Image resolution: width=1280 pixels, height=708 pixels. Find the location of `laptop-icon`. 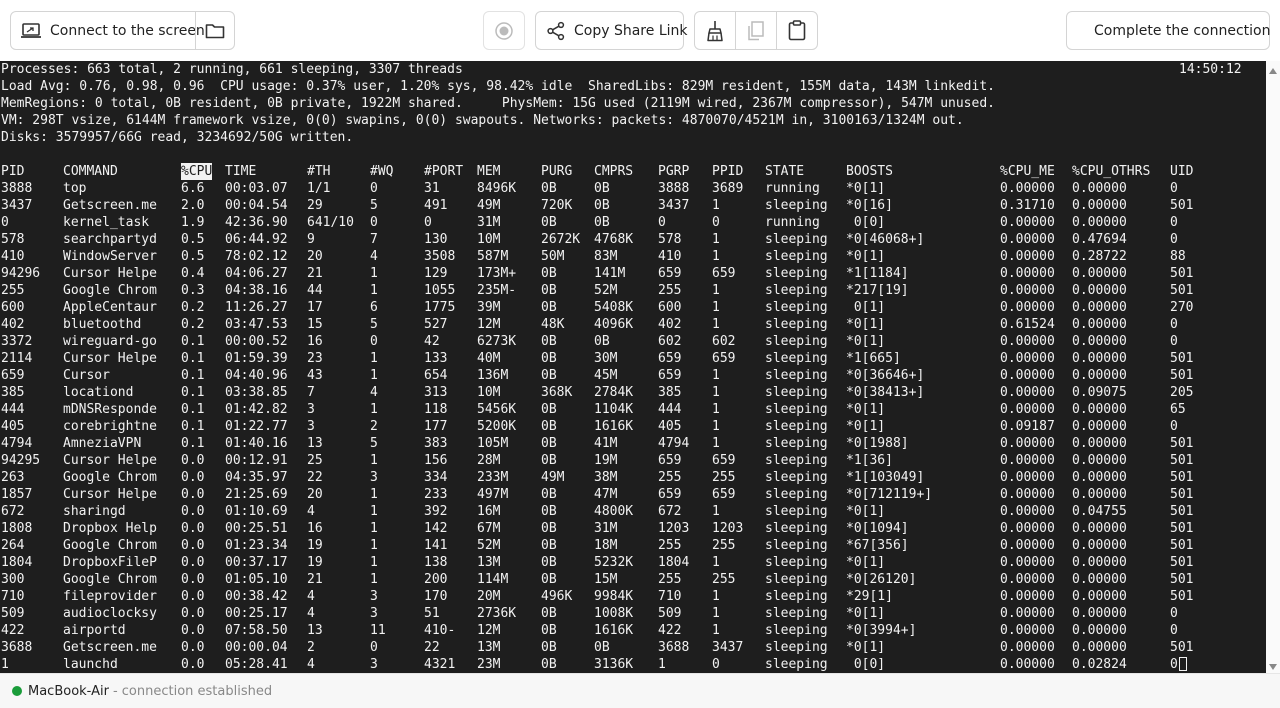

laptop-icon is located at coordinates (31, 31).